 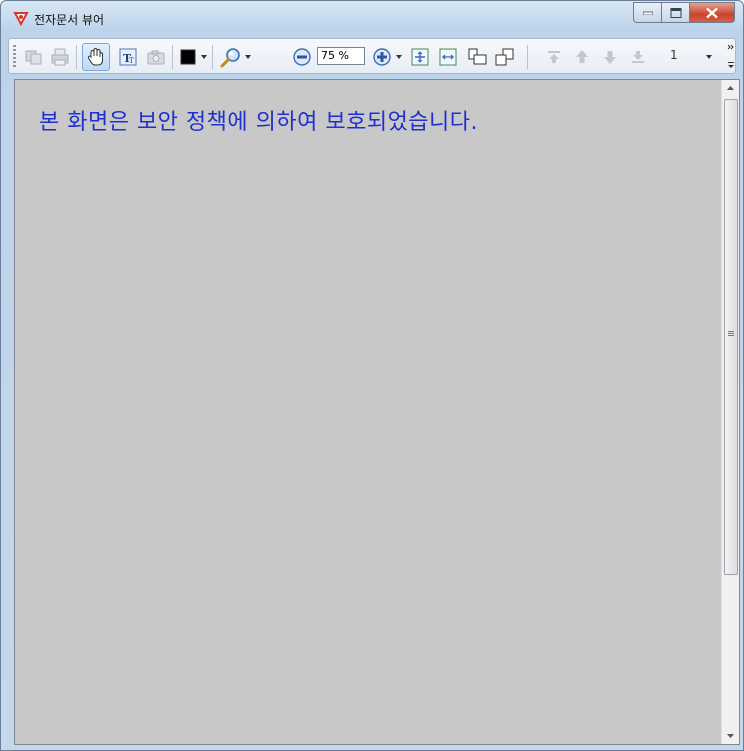 I want to click on rotate-right-button, so click(x=505, y=57).